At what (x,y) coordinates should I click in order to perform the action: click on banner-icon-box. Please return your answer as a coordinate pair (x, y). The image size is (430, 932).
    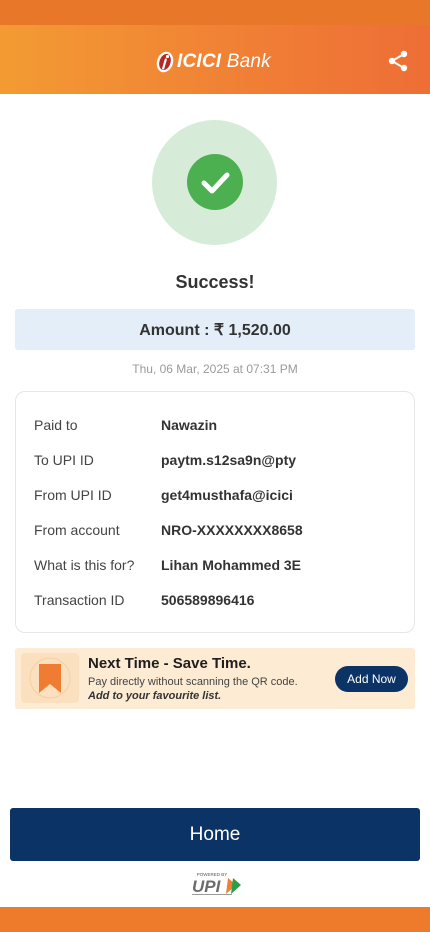
    Looking at the image, I should click on (50, 678).